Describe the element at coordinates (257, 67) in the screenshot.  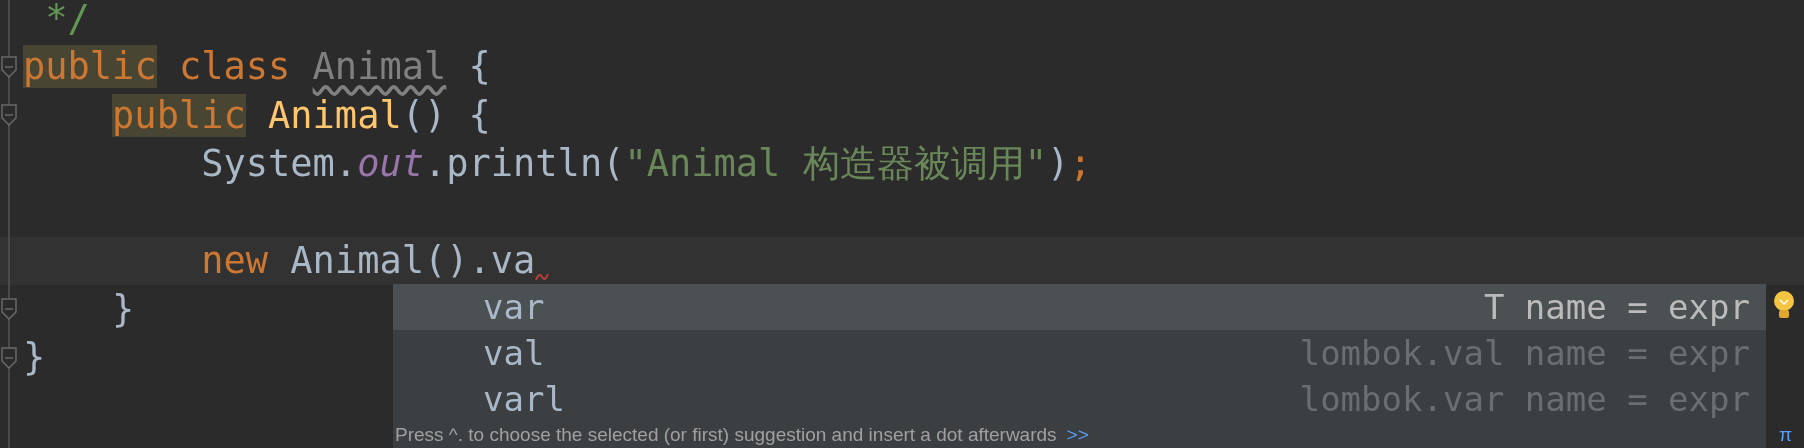
I see `code-line: public class Animal {` at that location.